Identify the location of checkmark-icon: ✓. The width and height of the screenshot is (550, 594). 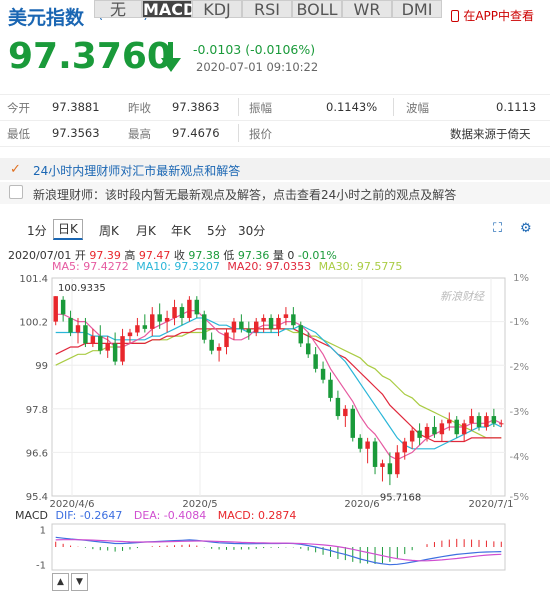
(15, 169).